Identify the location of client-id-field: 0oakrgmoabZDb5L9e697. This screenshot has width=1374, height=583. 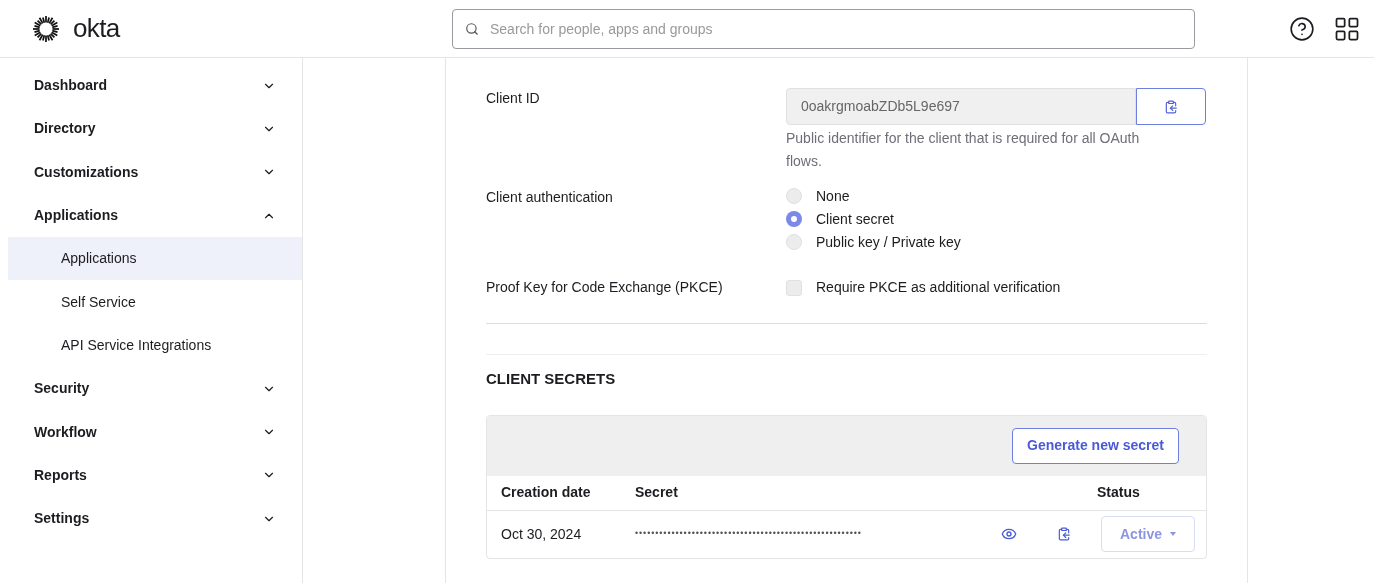
(961, 106).